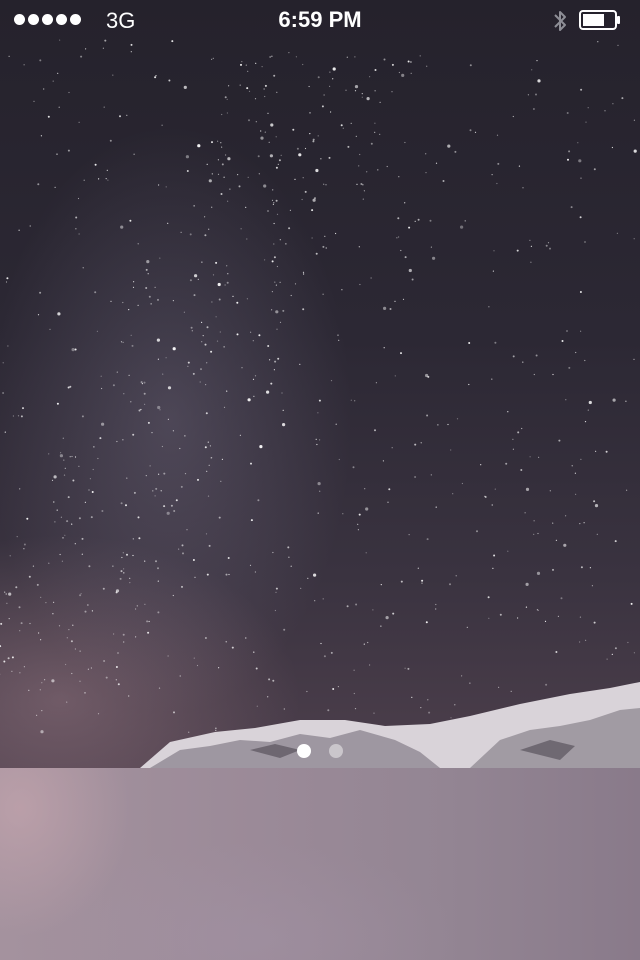 The width and height of the screenshot is (640, 960). What do you see at coordinates (320, 751) in the screenshot?
I see `page-indicator` at bounding box center [320, 751].